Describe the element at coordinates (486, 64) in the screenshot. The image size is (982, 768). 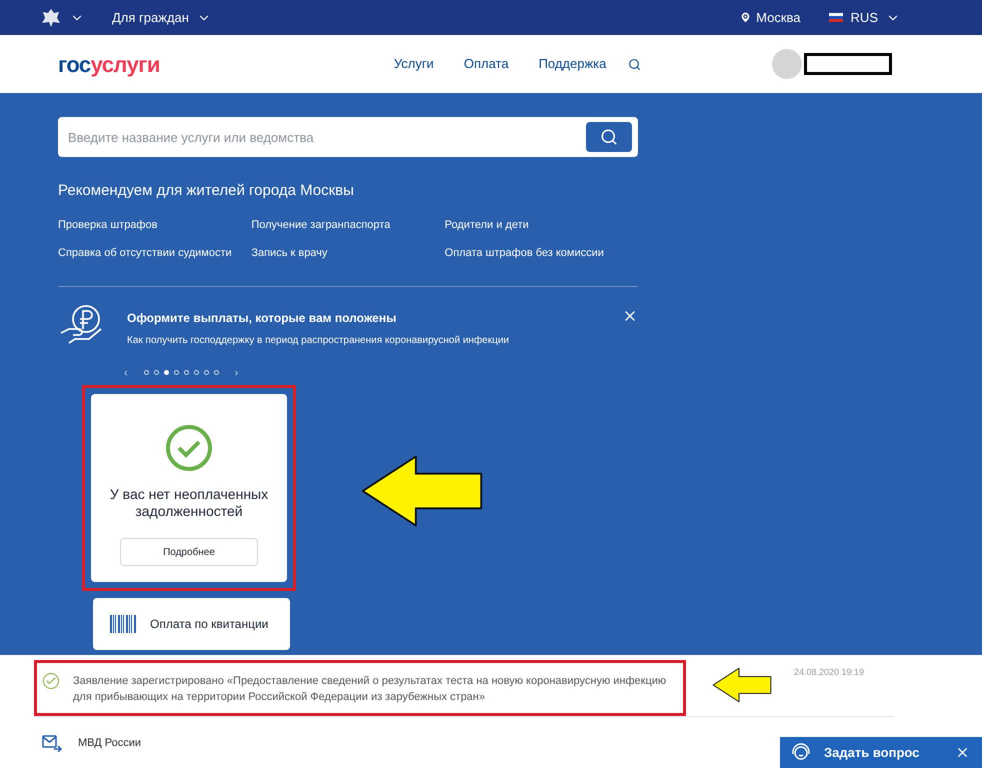
I see `nav-link: Оплата` at that location.